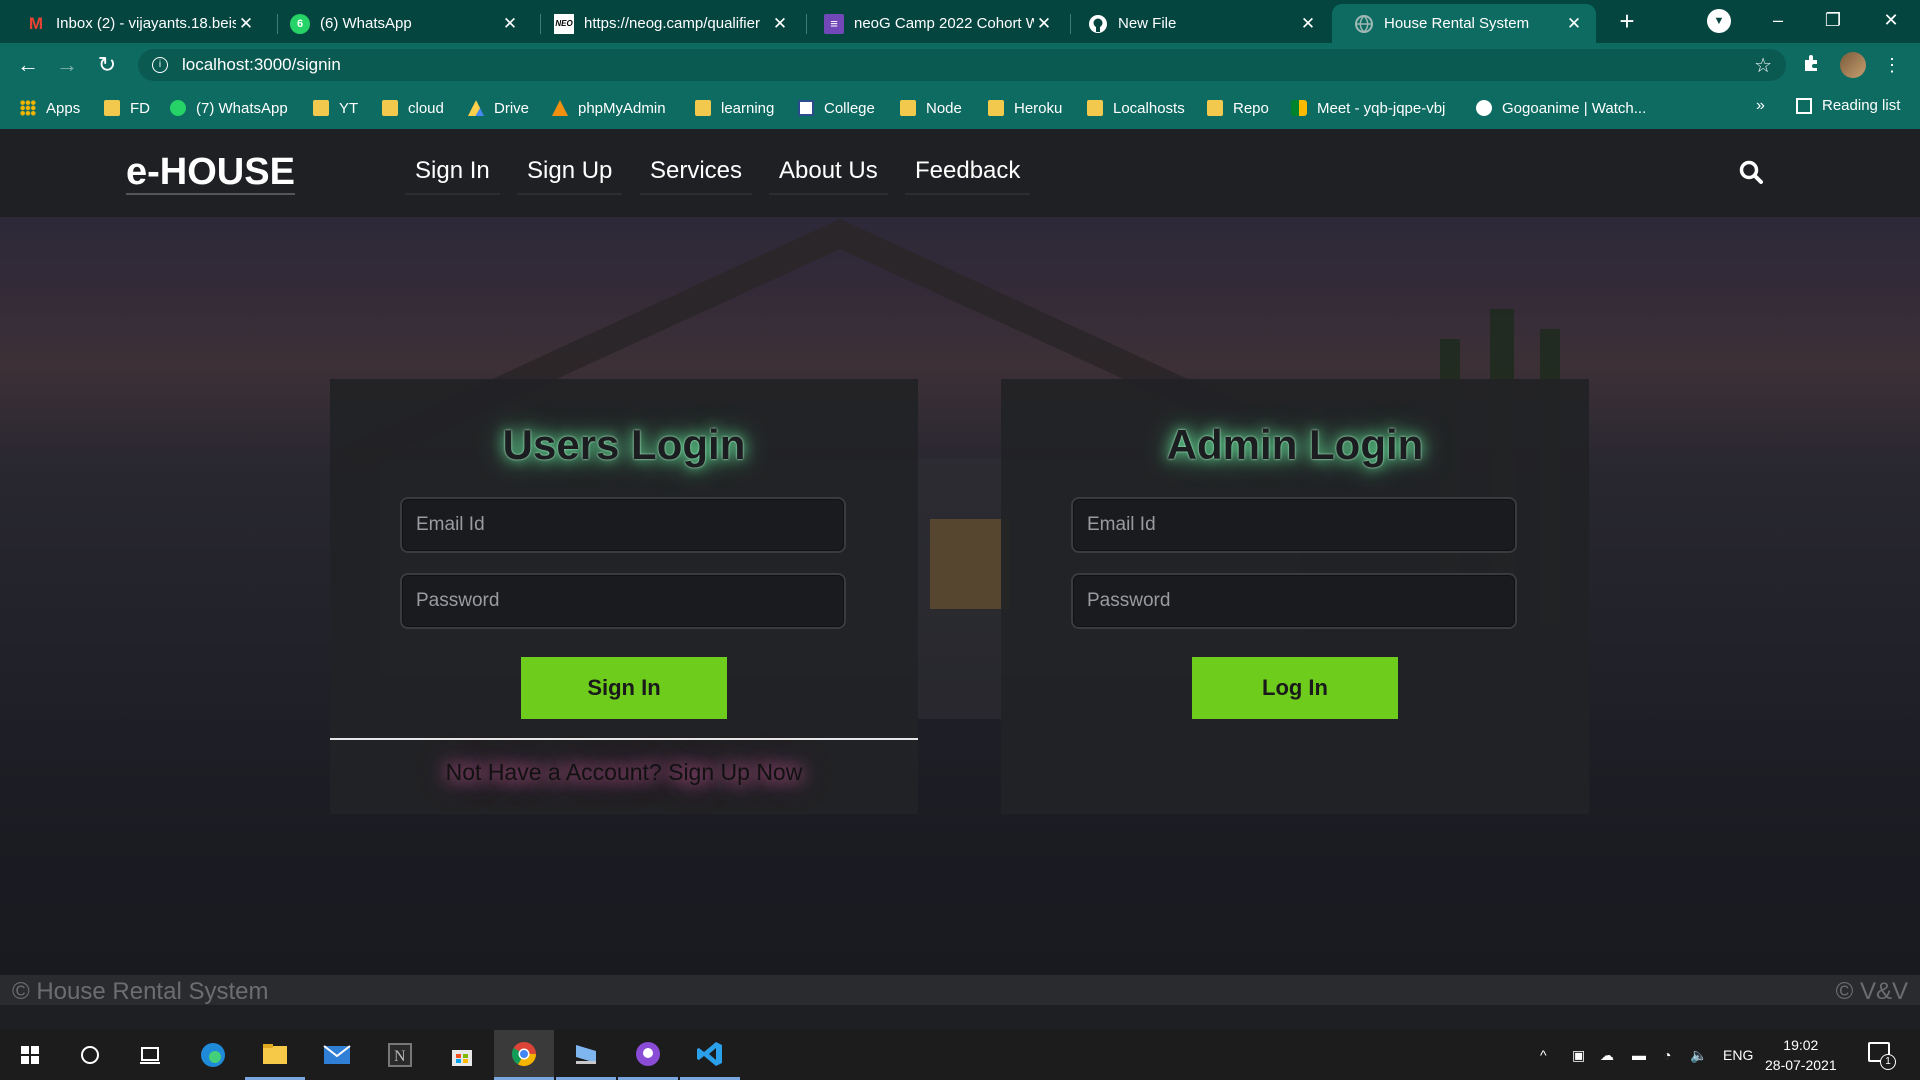 This screenshot has width=1920, height=1080. Describe the element at coordinates (944, 23) in the screenshot. I see `tab-title: neoG Camp 2022 Cohort W` at that location.